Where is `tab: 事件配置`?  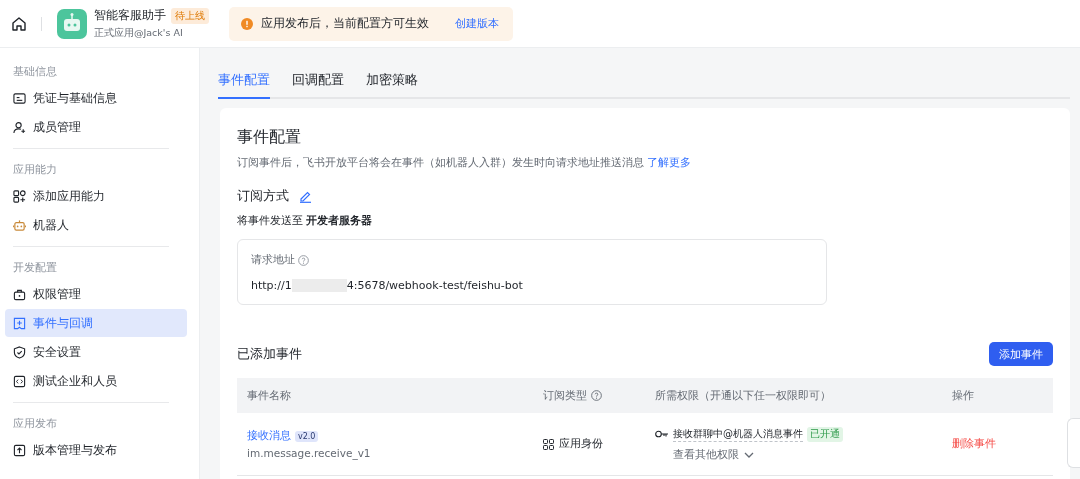 tab: 事件配置 is located at coordinates (244, 85).